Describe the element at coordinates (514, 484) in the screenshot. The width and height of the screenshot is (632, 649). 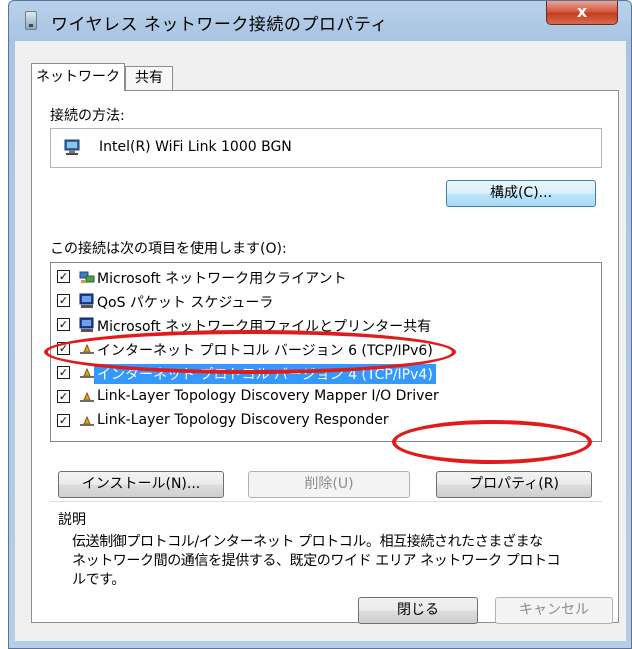
I see `properties-button: プロパティ(R)` at that location.